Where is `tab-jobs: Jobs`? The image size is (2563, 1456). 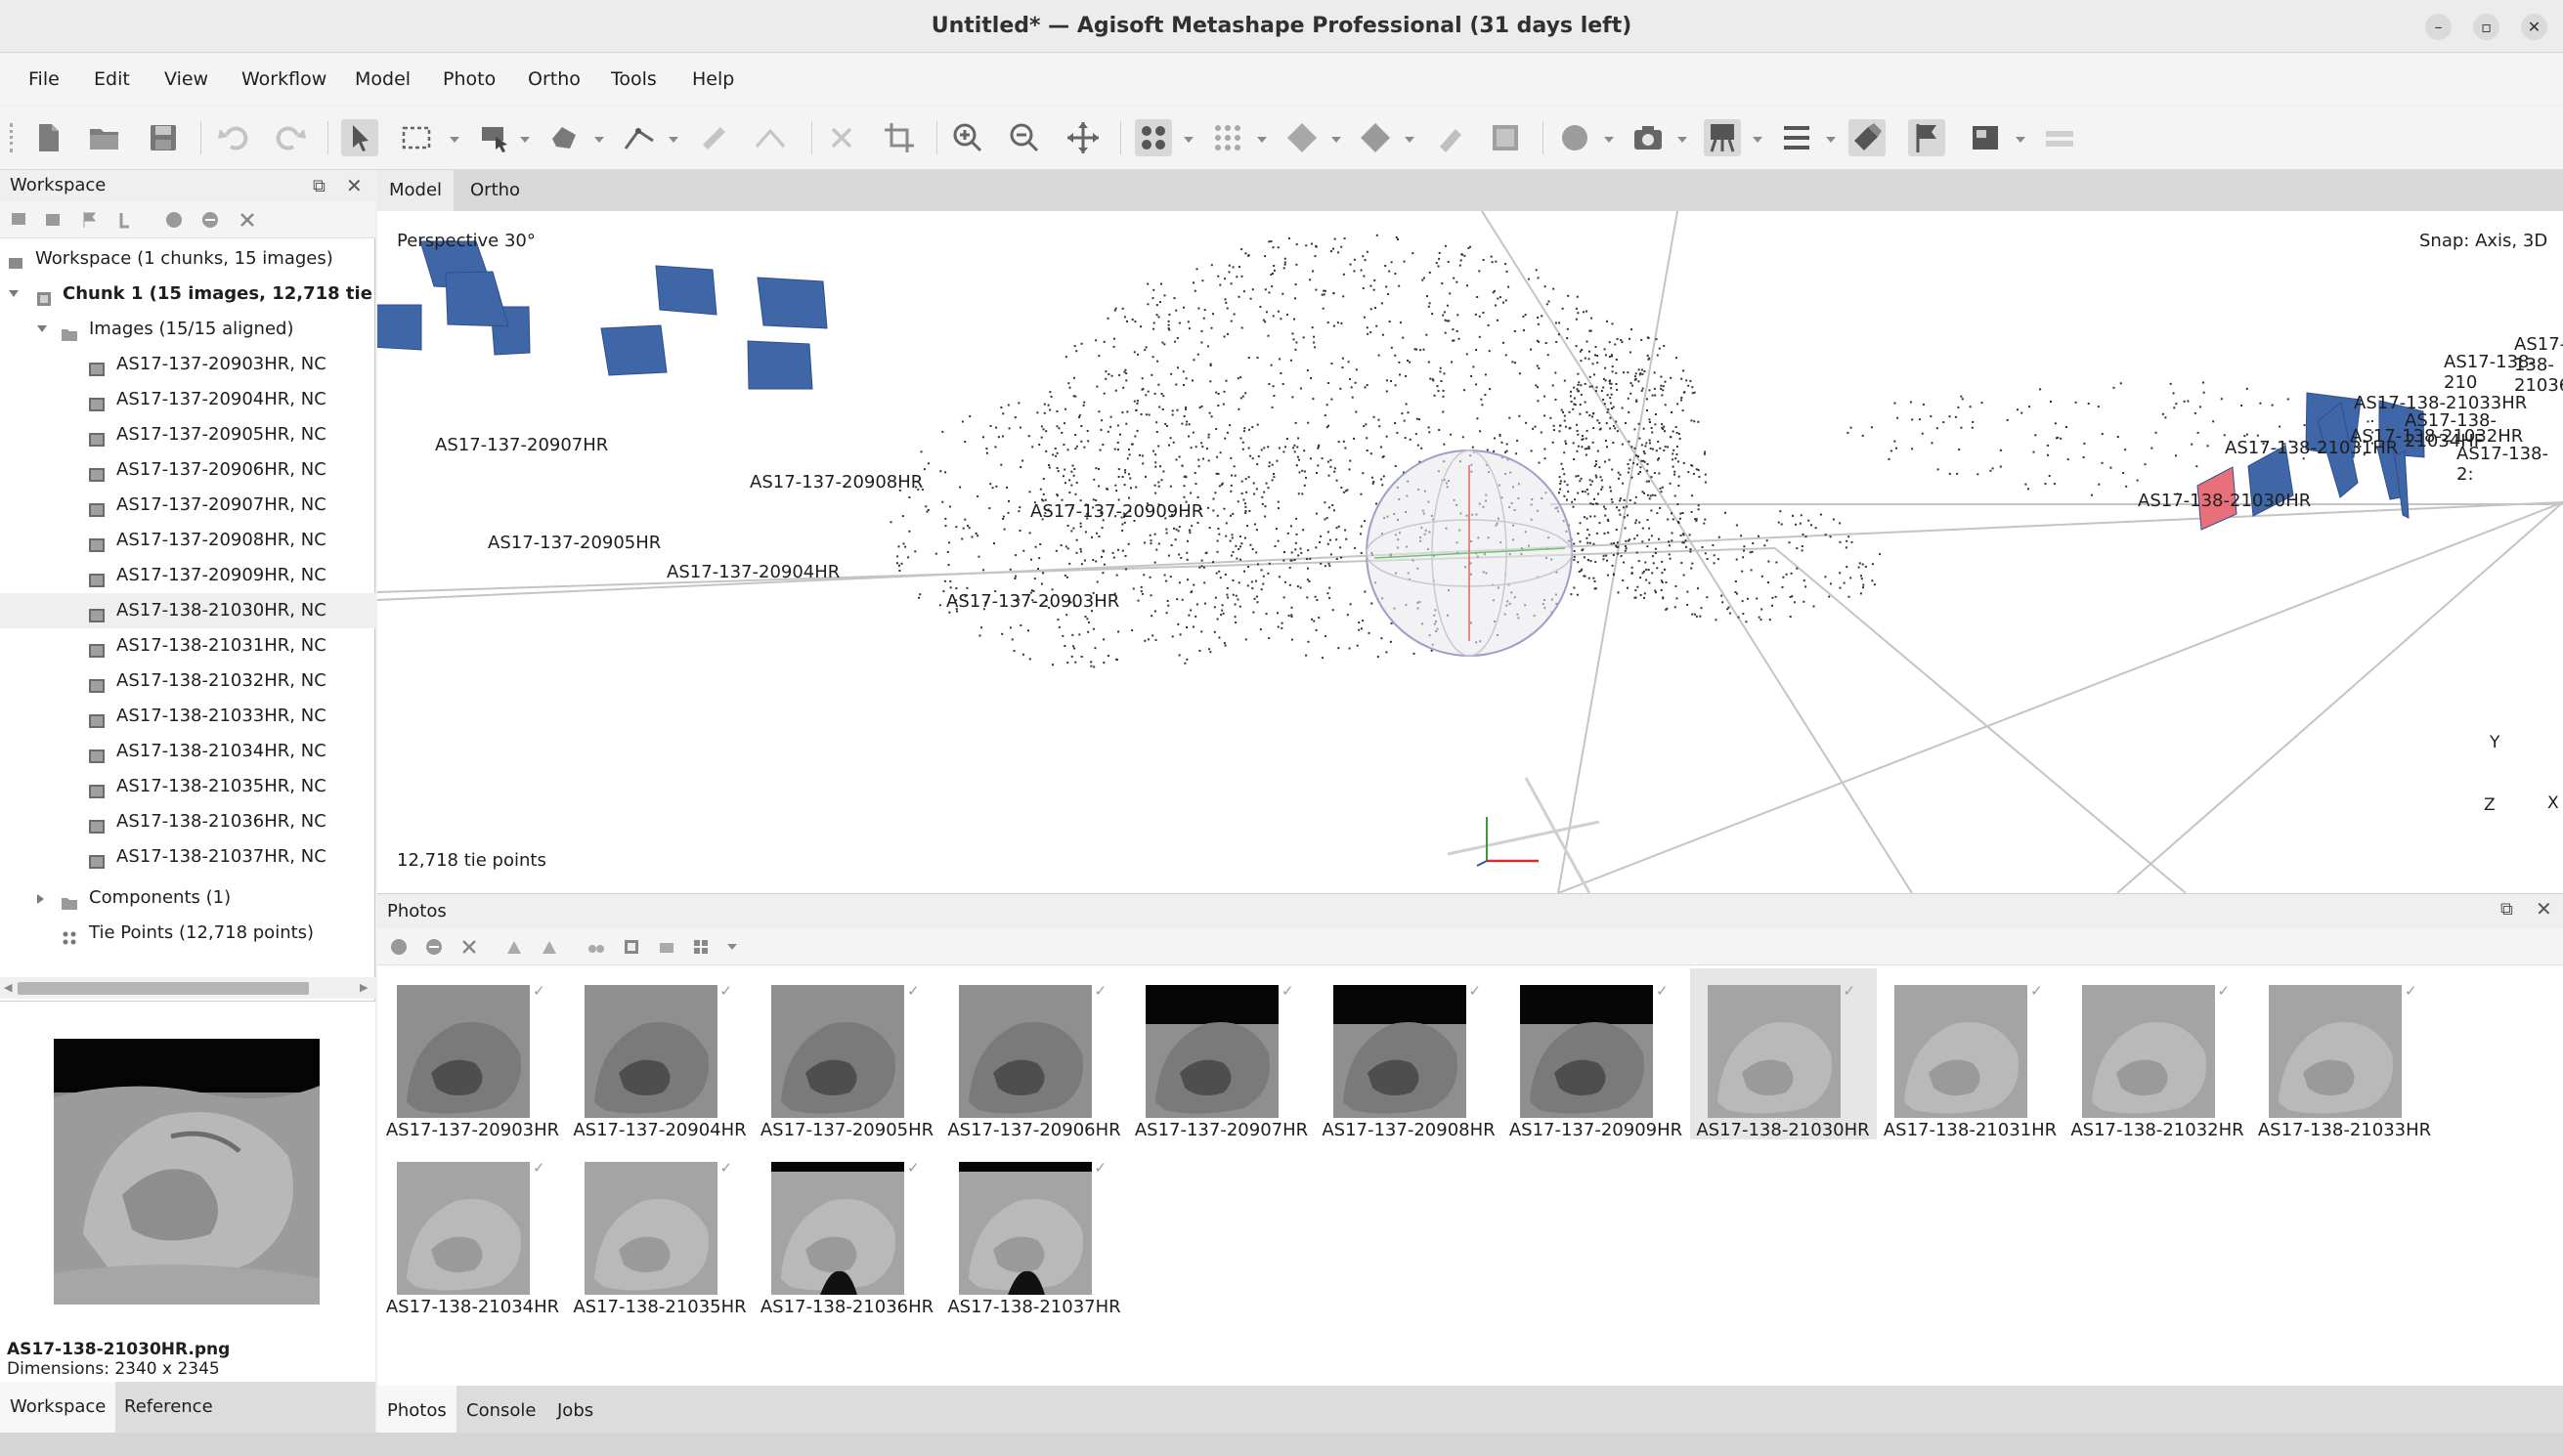
tab-jobs: Jobs is located at coordinates (575, 1411).